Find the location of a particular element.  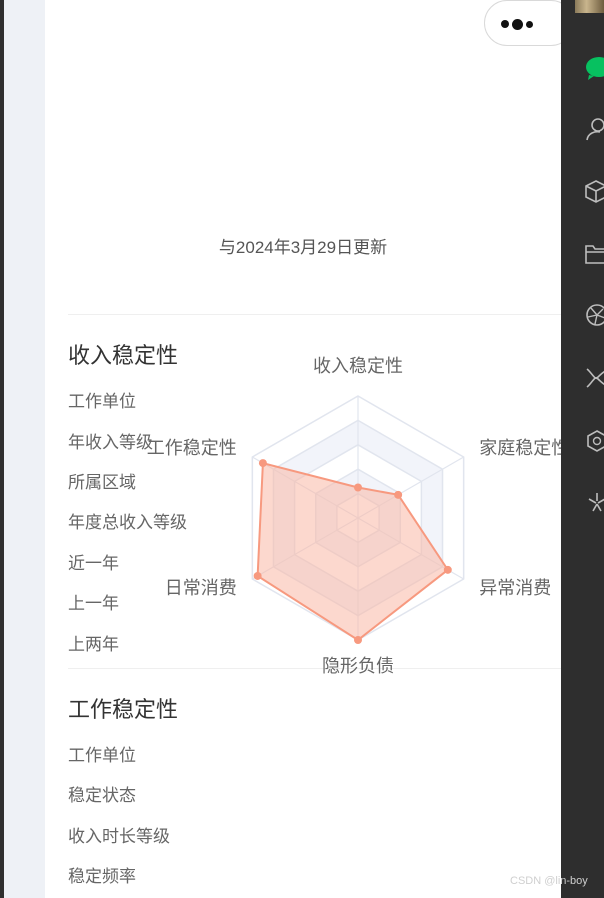

search-icon is located at coordinates (594, 503).